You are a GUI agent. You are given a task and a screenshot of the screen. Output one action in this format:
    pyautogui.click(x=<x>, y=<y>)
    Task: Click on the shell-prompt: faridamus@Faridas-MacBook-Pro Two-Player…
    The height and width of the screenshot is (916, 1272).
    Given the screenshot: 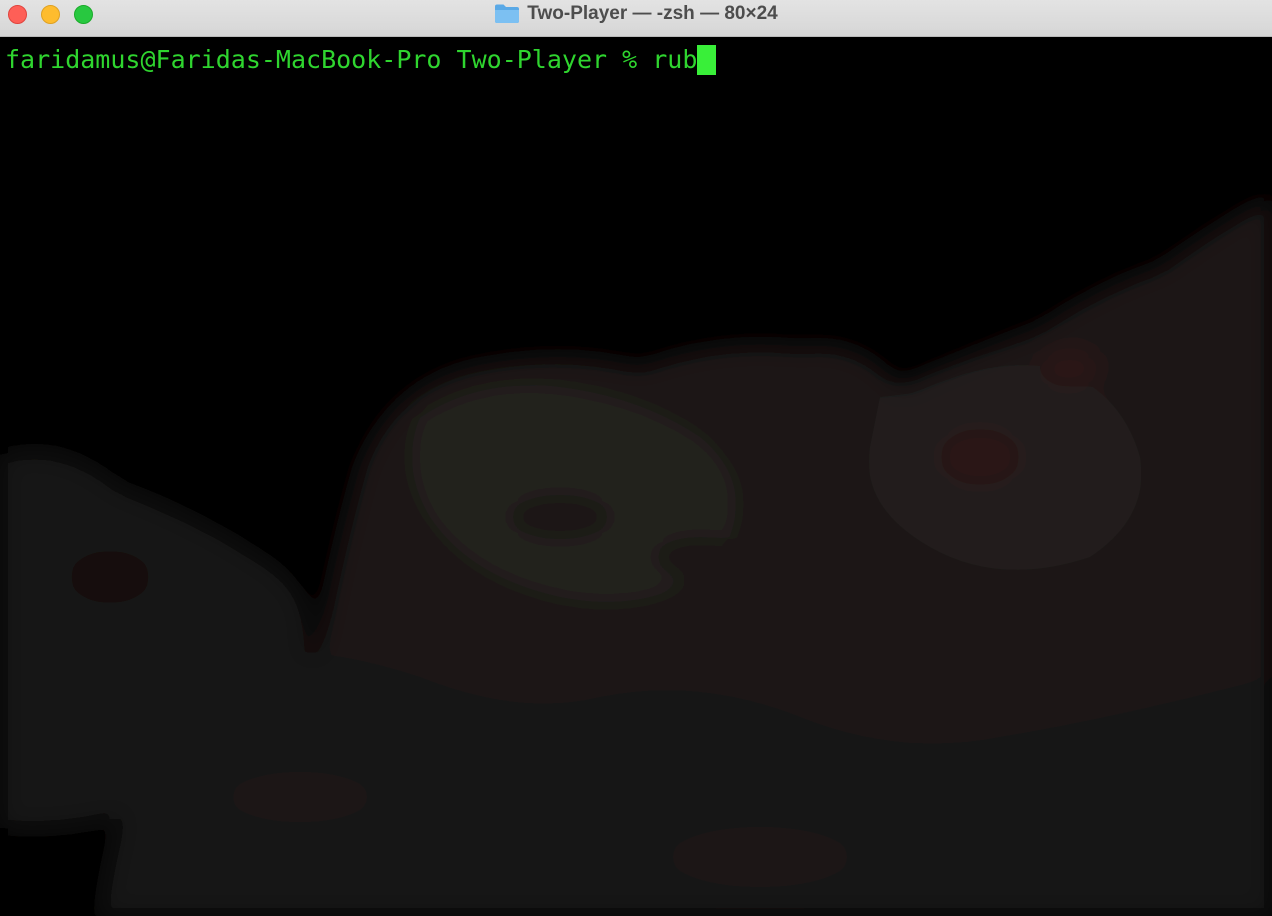 What is the action you would take?
    pyautogui.click(x=329, y=59)
    